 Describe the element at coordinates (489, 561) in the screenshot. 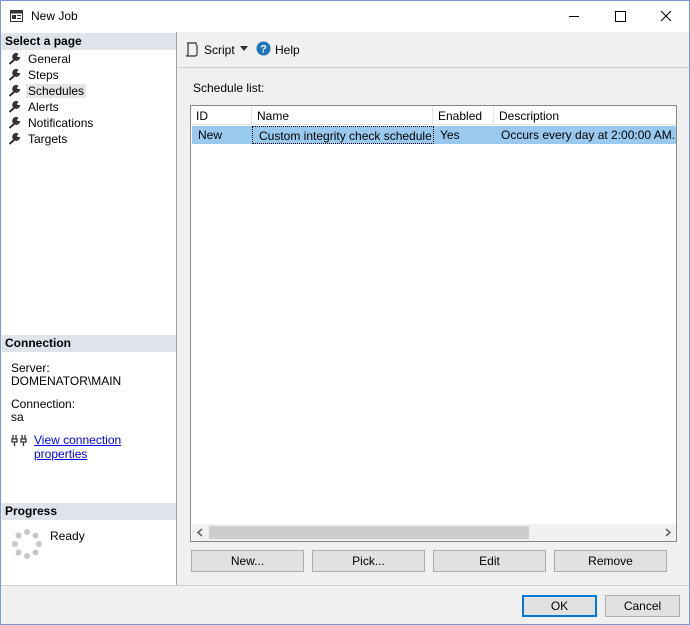

I see `edit-schedule-button: Edit` at that location.